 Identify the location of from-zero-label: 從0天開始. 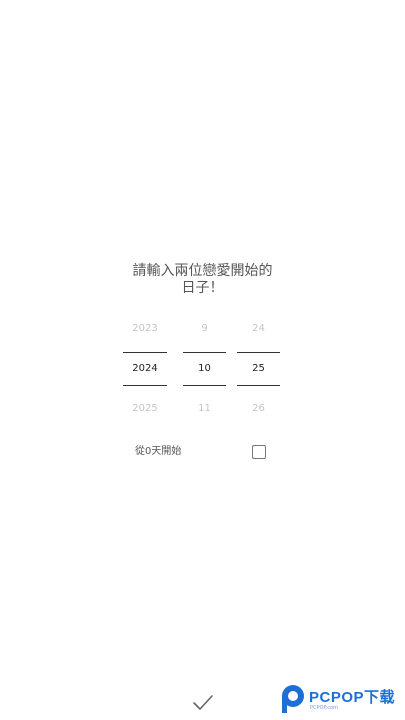
(158, 451).